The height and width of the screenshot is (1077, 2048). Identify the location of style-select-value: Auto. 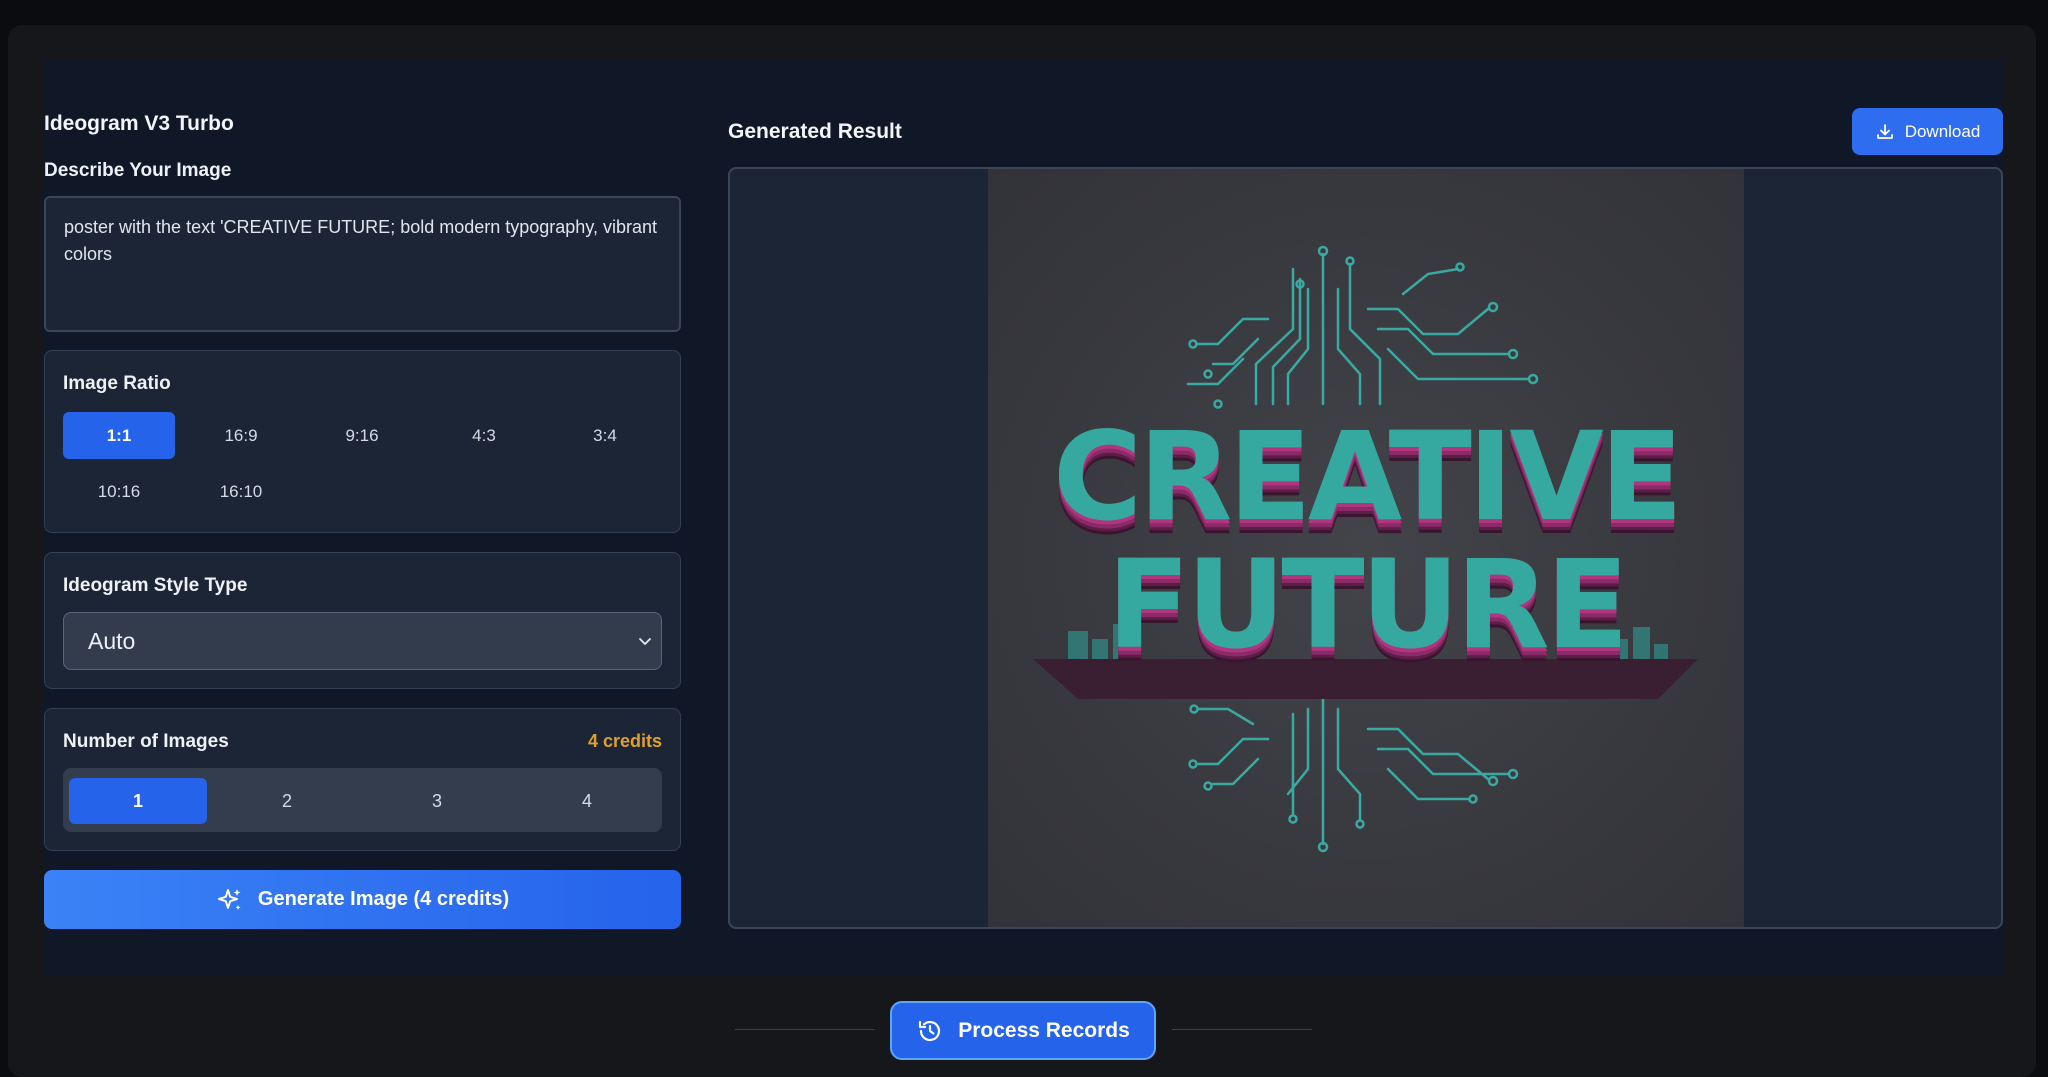
(112, 640).